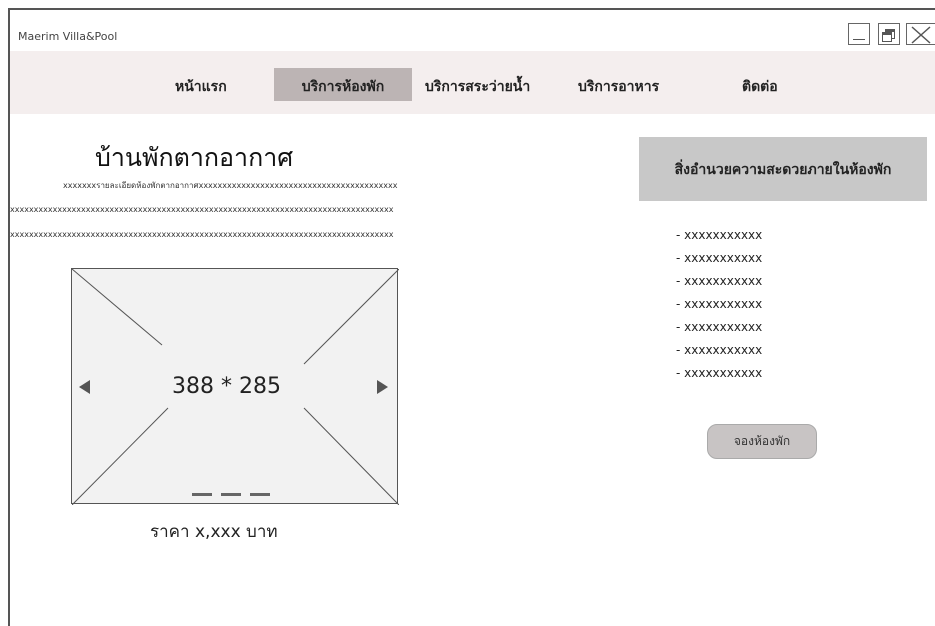 The height and width of the screenshot is (626, 935). What do you see at coordinates (382, 387) in the screenshot?
I see `carousel-next-icon` at bounding box center [382, 387].